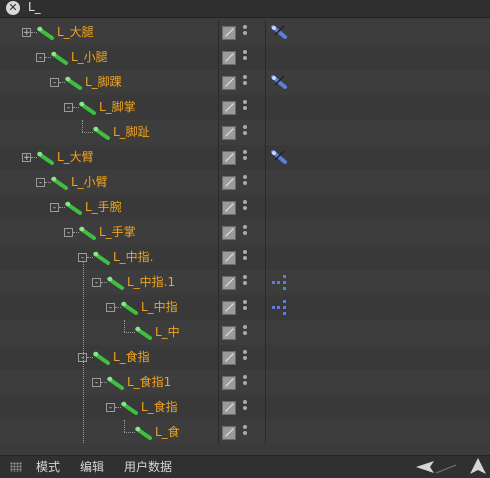 The height and width of the screenshot is (478, 490). I want to click on grip-icon, so click(16, 467).